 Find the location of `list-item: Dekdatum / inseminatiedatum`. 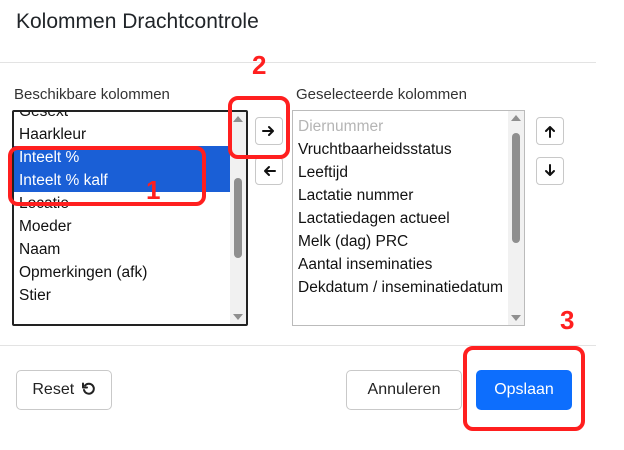

list-item: Dekdatum / inseminatiedatum is located at coordinates (400, 287).